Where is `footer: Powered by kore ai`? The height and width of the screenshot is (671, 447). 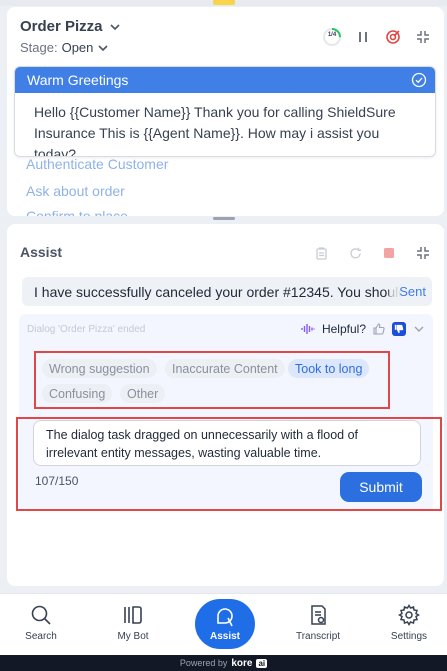 footer: Powered by kore ai is located at coordinates (223, 663).